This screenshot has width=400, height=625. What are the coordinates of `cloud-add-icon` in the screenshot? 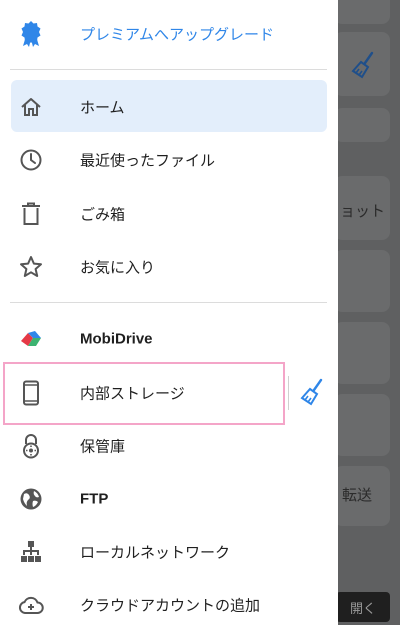 It's located at (31, 605).